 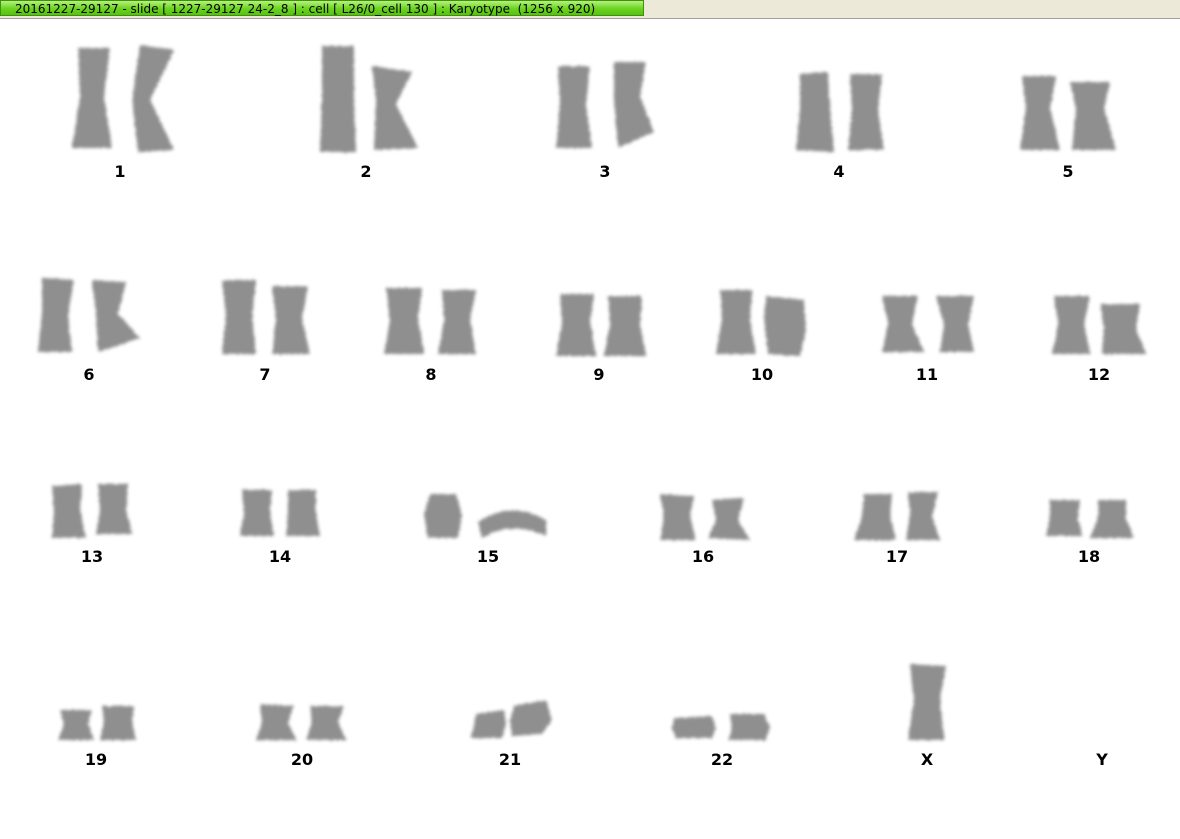 What do you see at coordinates (927, 759) in the screenshot?
I see `chromosome-label-x: X` at bounding box center [927, 759].